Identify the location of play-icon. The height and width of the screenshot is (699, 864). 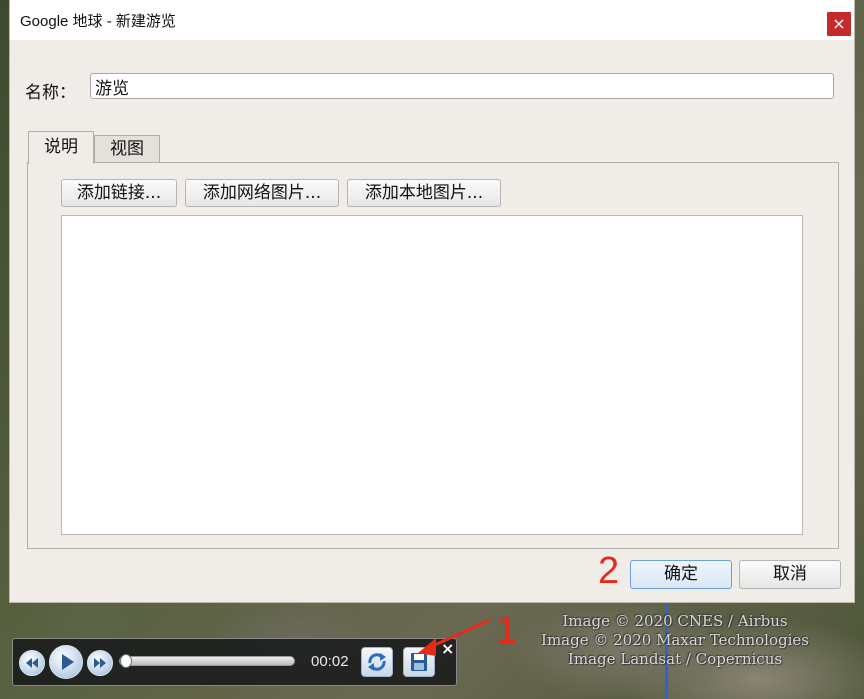
(68, 662).